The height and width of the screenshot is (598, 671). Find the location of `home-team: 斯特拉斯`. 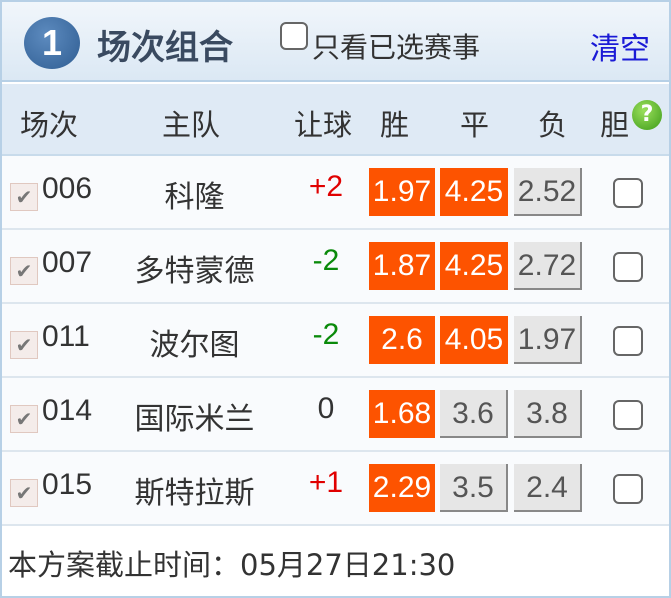

home-team: 斯特拉斯 is located at coordinates (194, 493).